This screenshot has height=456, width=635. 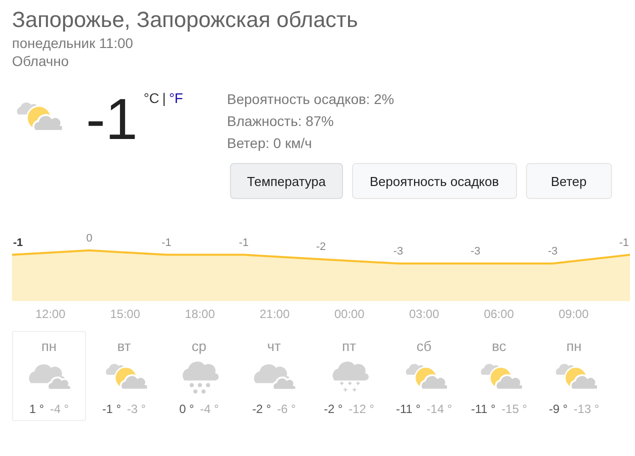 I want to click on unit-toggle: °C, so click(x=152, y=98).